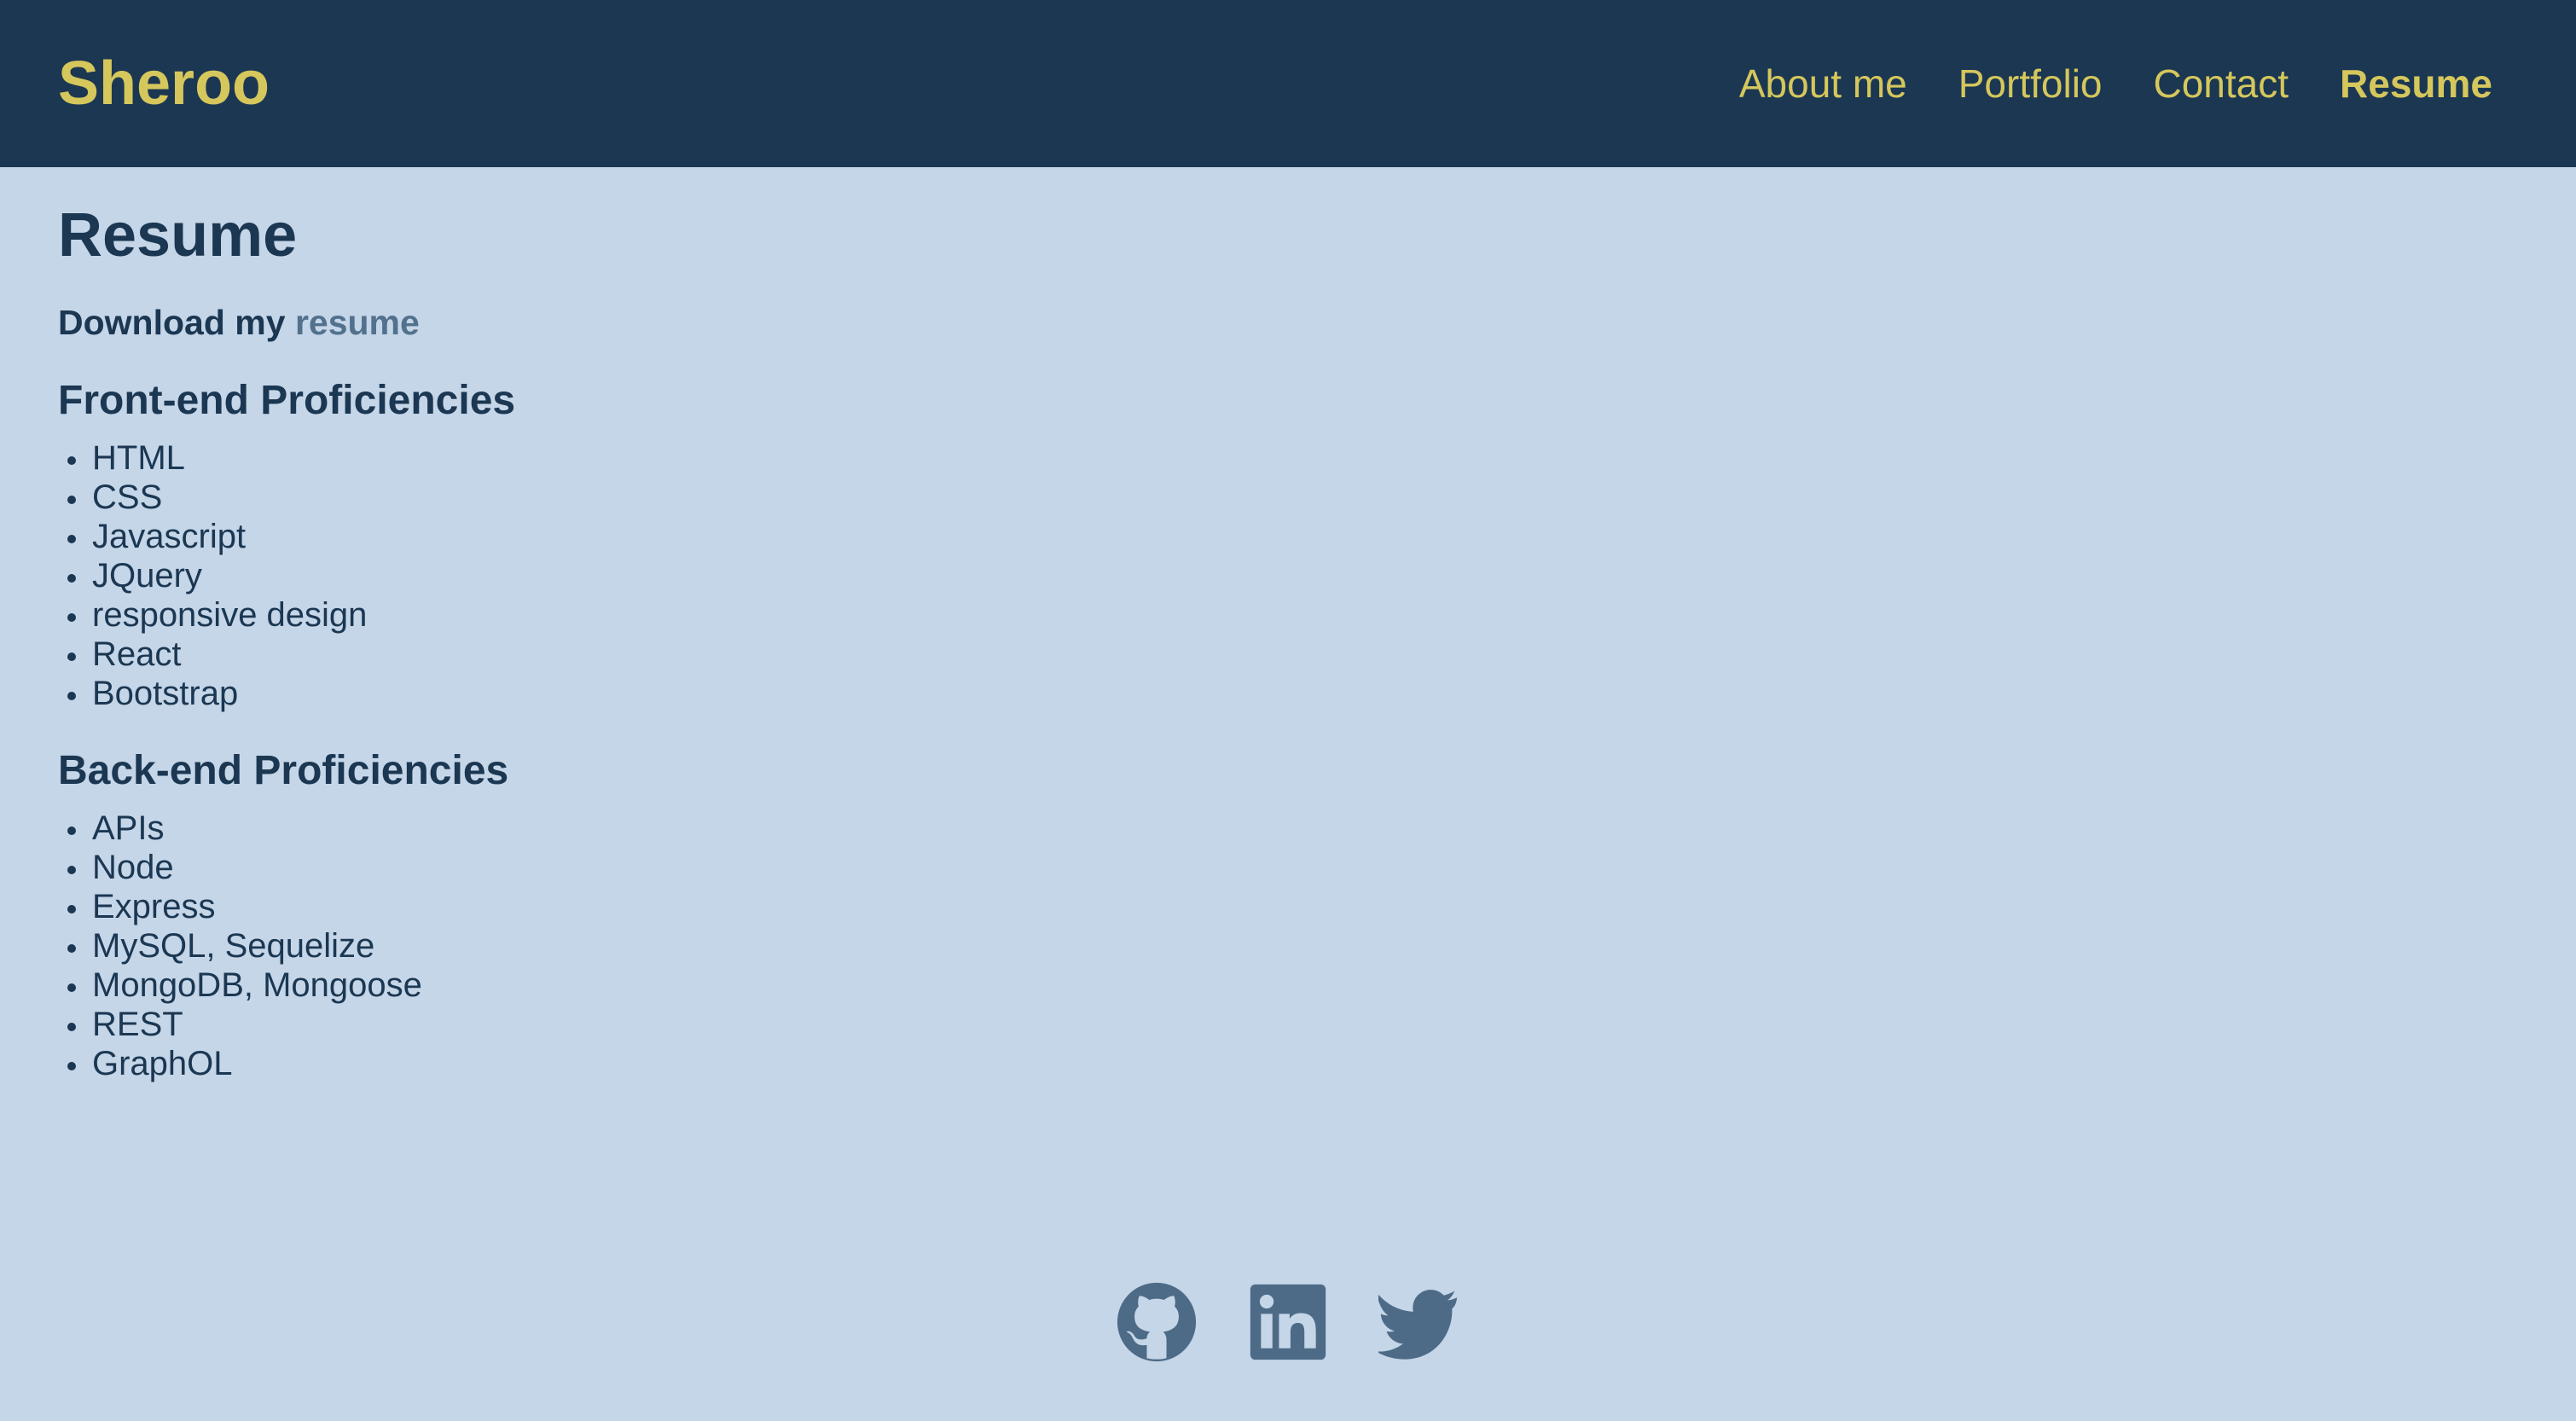 Image resolution: width=2576 pixels, height=1421 pixels. What do you see at coordinates (1418, 1325) in the screenshot?
I see `twitter-icon` at bounding box center [1418, 1325].